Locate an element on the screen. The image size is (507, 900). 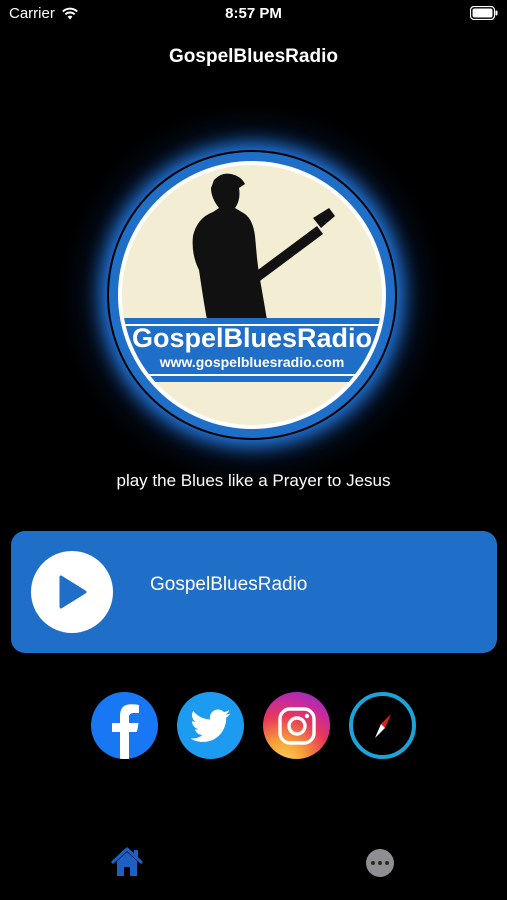
logo-url-text: www.gospelbluesradio.com is located at coordinates (252, 362).